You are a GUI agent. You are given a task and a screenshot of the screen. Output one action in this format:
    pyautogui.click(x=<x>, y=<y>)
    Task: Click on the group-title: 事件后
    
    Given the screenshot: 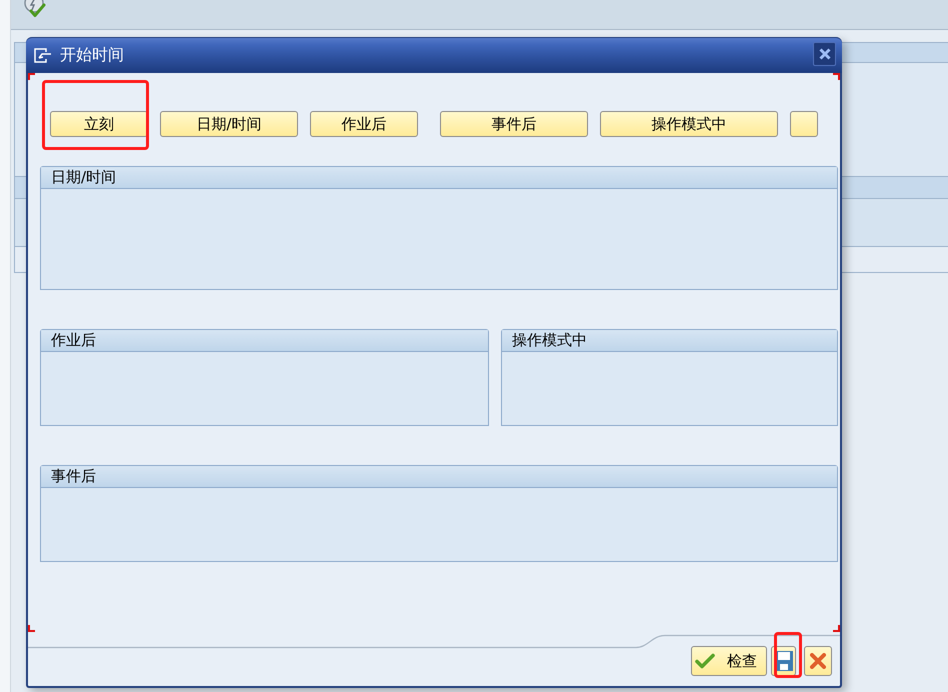 What is the action you would take?
    pyautogui.click(x=73, y=476)
    